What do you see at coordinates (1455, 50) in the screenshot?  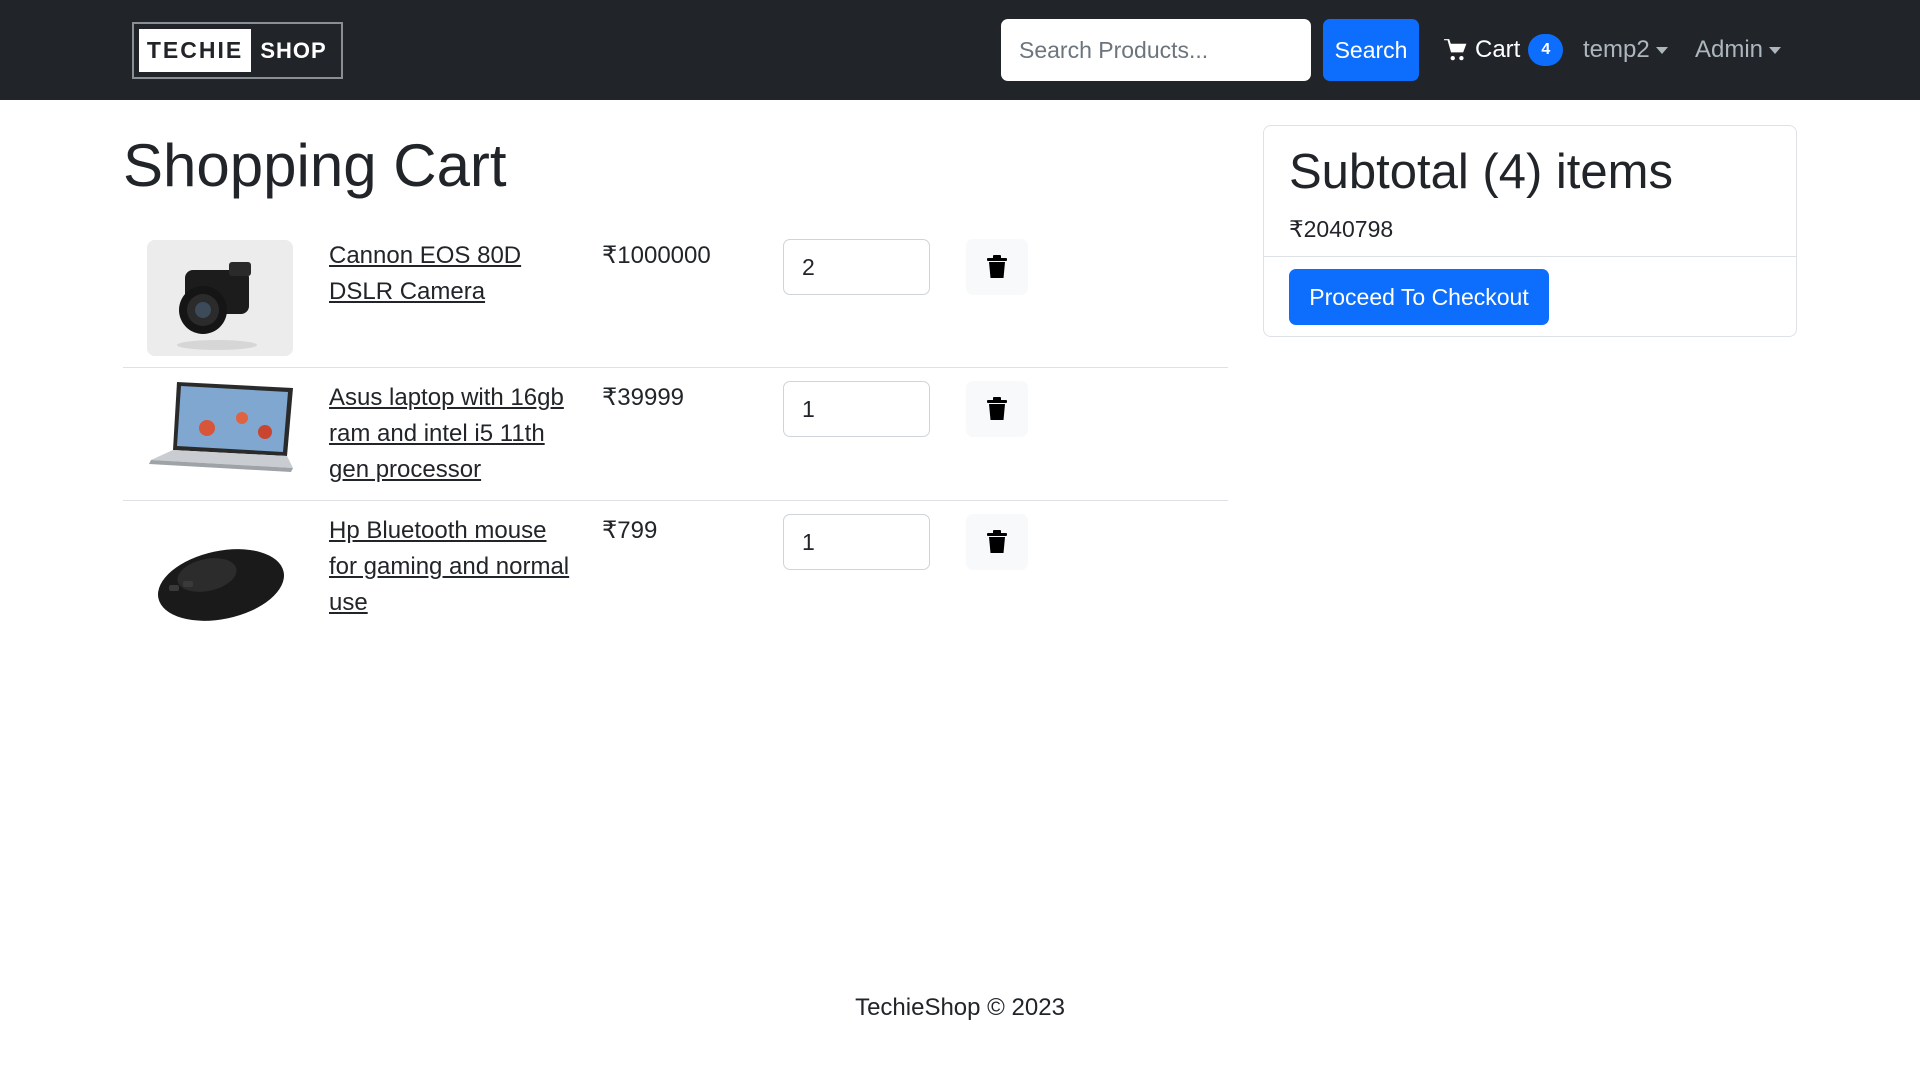 I see `cart-icon` at bounding box center [1455, 50].